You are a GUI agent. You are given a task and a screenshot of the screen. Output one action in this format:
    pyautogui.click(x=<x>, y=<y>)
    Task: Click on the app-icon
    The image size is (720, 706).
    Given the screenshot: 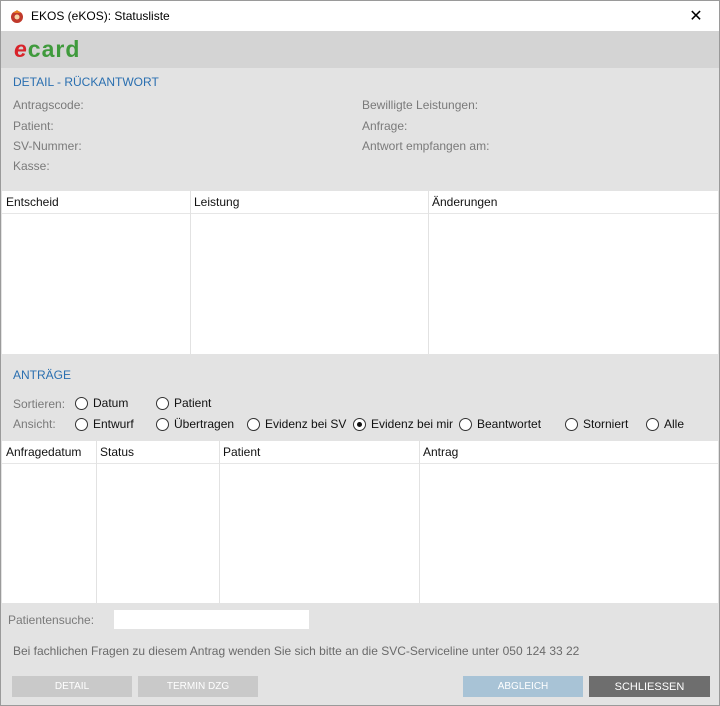 What is the action you would take?
    pyautogui.click(x=17, y=16)
    